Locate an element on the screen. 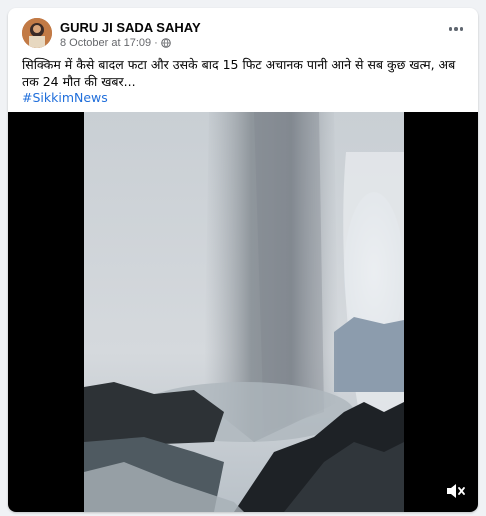 This screenshot has height=516, width=486. author-name: GURU JI SADA SAHAY is located at coordinates (130, 27).